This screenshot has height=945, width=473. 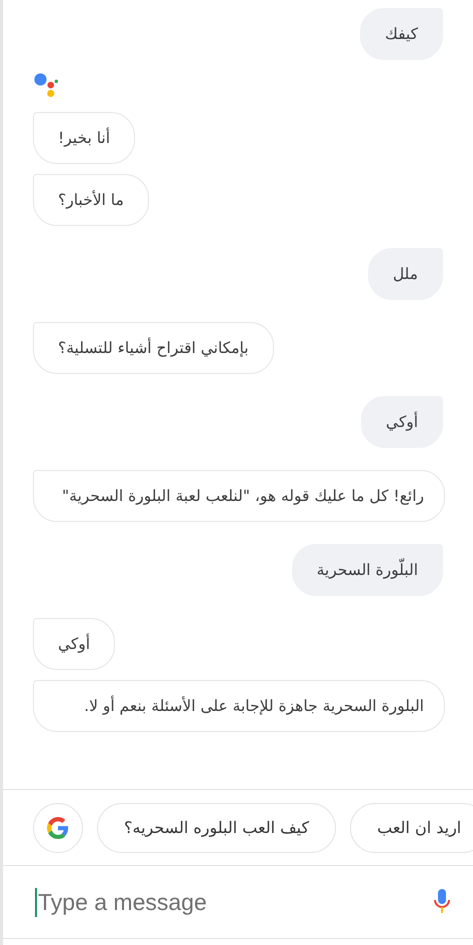 What do you see at coordinates (401, 422) in the screenshot?
I see `user-message: أوكي` at bounding box center [401, 422].